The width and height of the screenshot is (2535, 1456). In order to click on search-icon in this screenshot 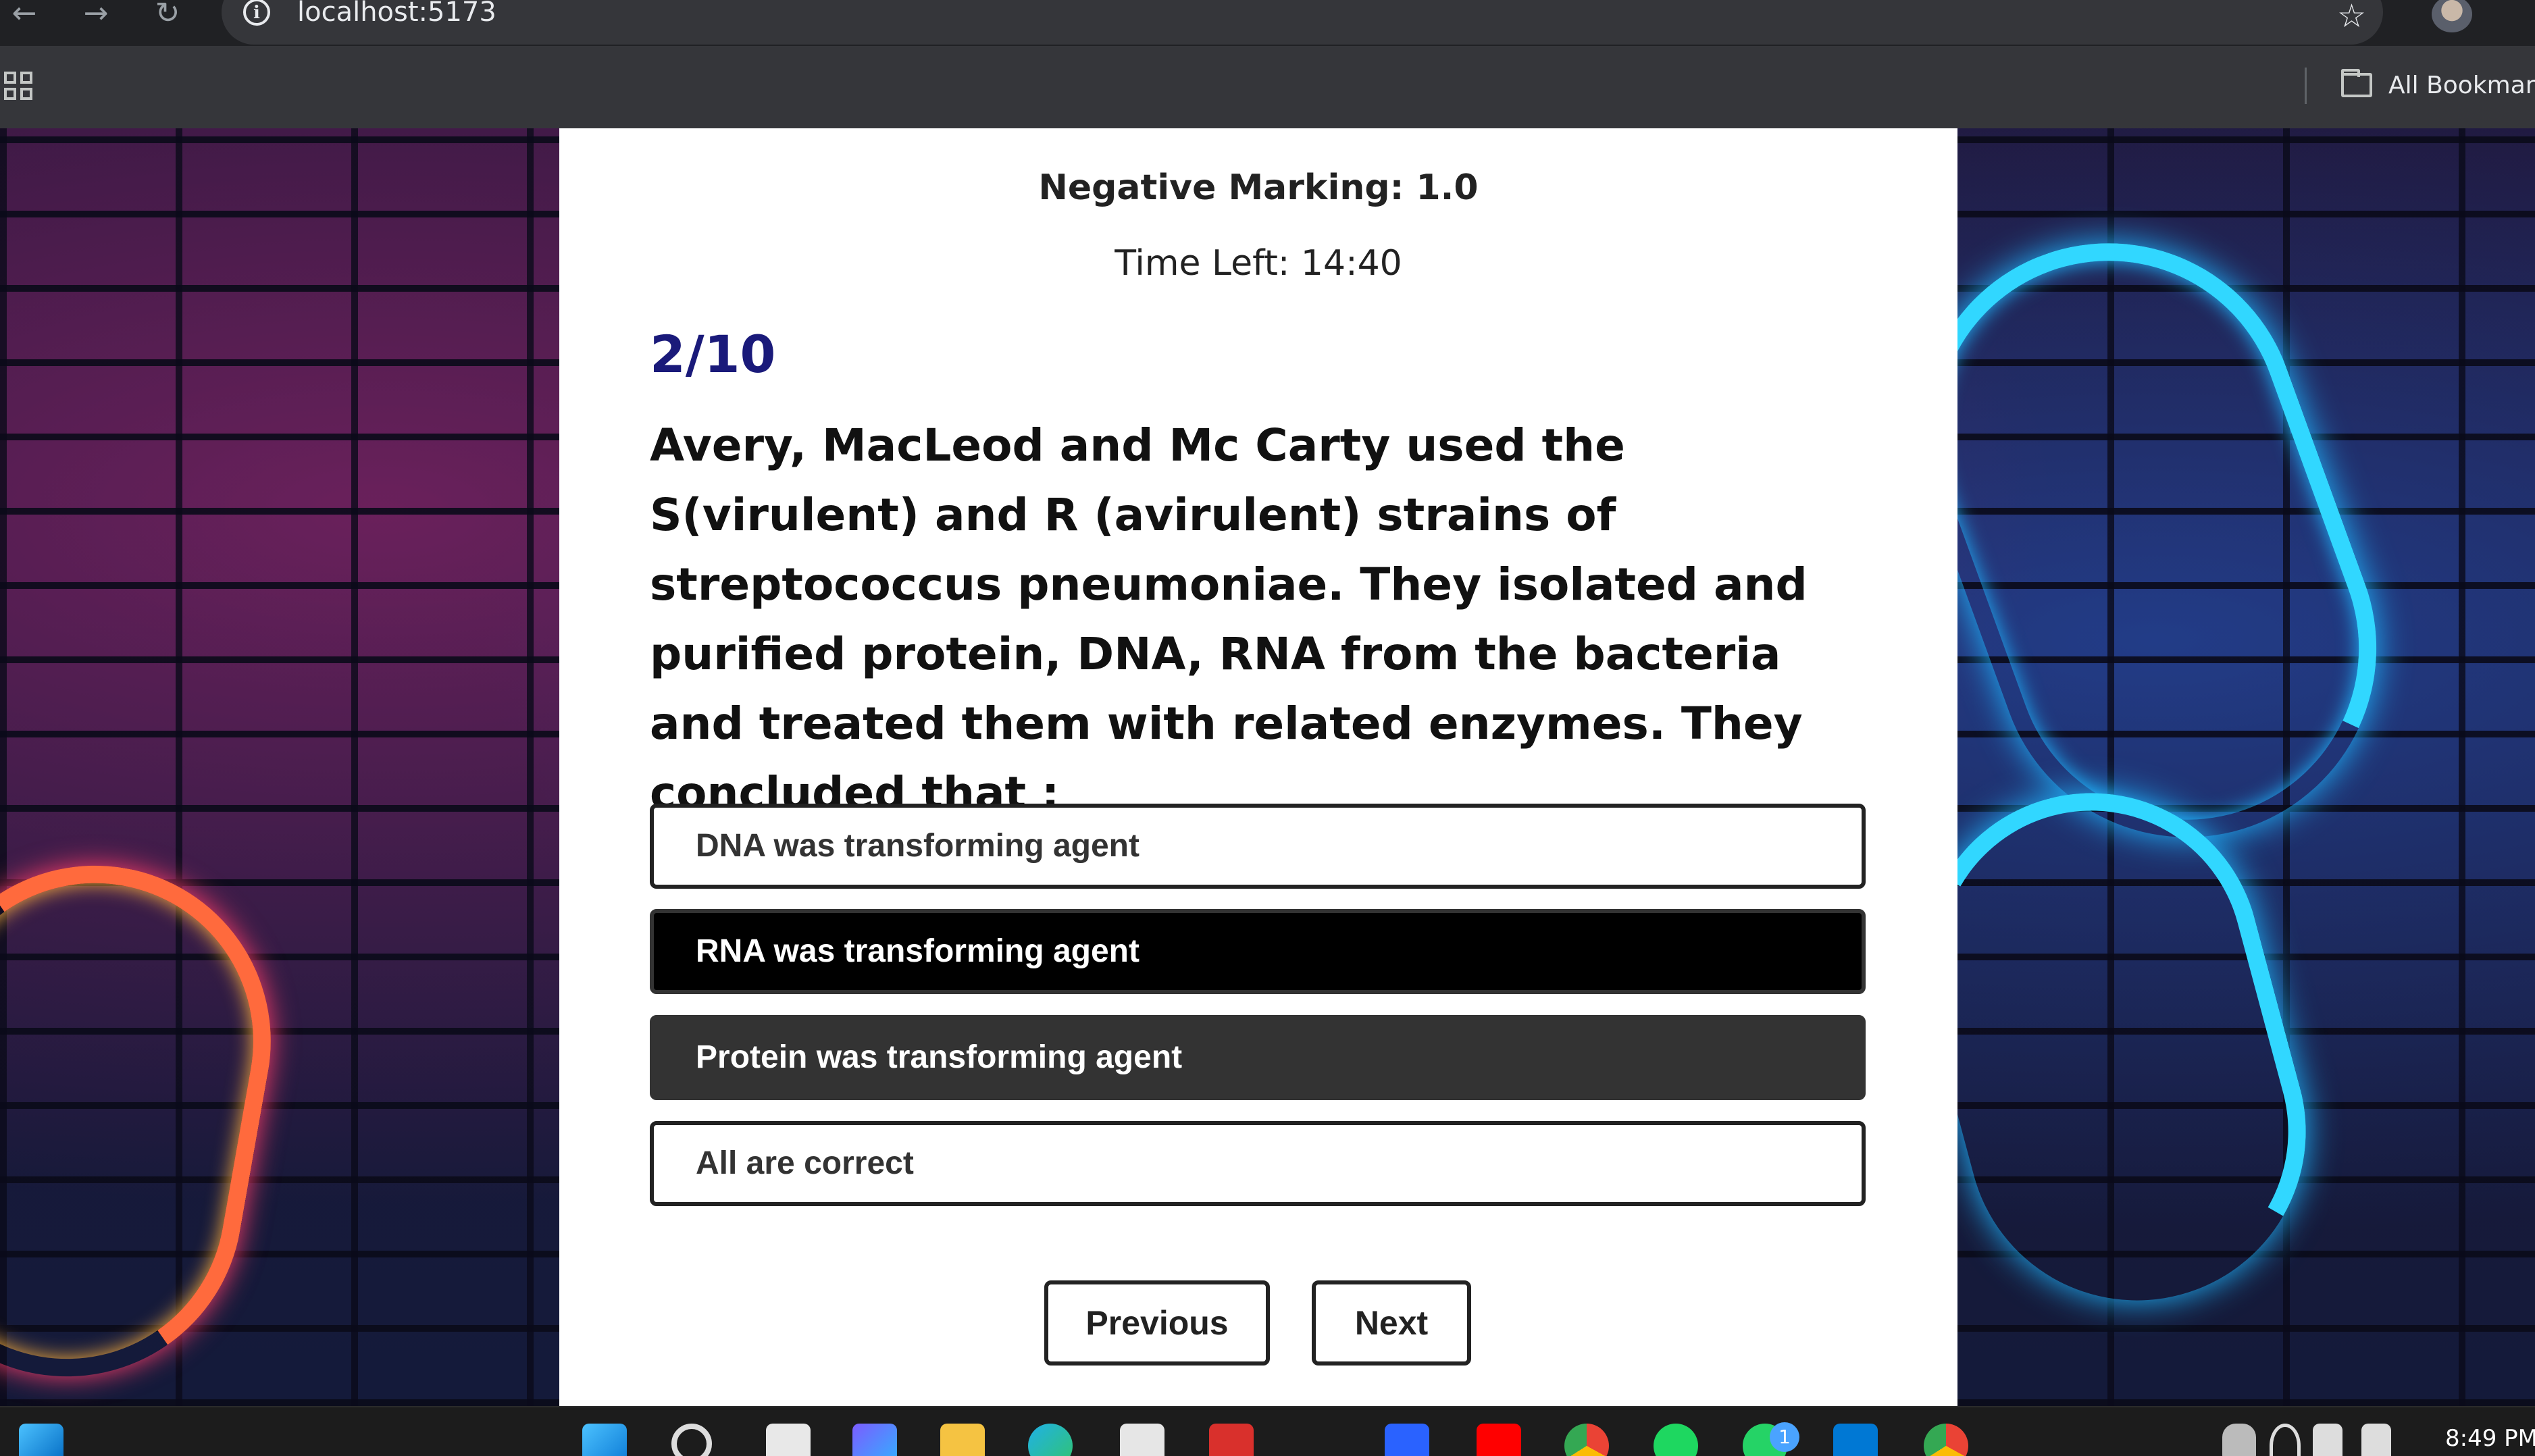, I will do `click(691, 1440)`.